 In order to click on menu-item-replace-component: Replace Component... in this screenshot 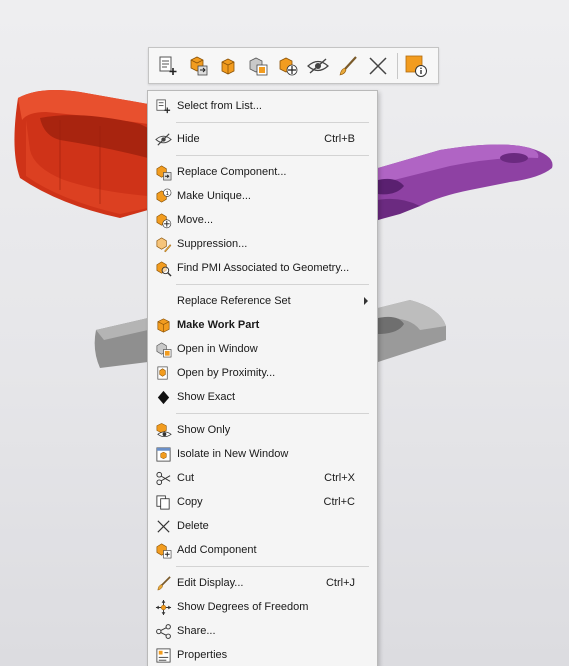, I will do `click(262, 172)`.